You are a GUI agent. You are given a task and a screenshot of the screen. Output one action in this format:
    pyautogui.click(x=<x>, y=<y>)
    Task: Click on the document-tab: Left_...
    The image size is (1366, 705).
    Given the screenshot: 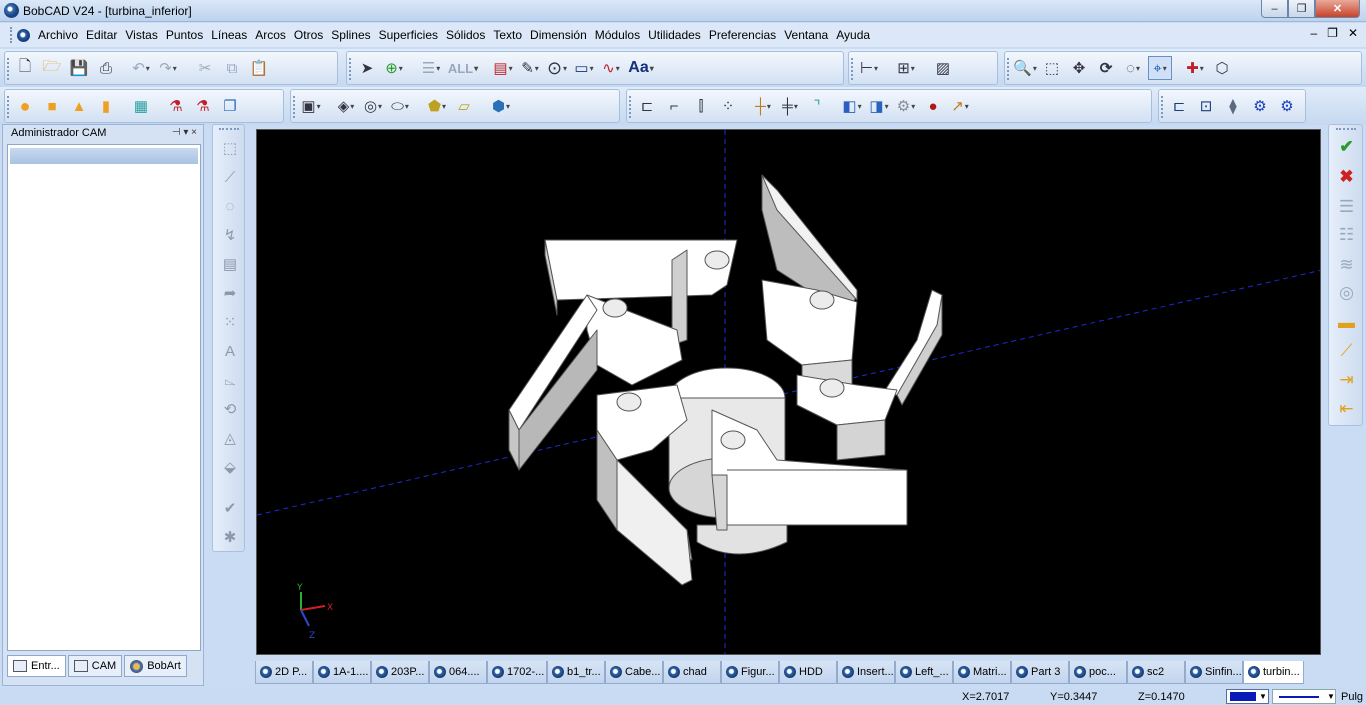 What is the action you would take?
    pyautogui.click(x=924, y=672)
    